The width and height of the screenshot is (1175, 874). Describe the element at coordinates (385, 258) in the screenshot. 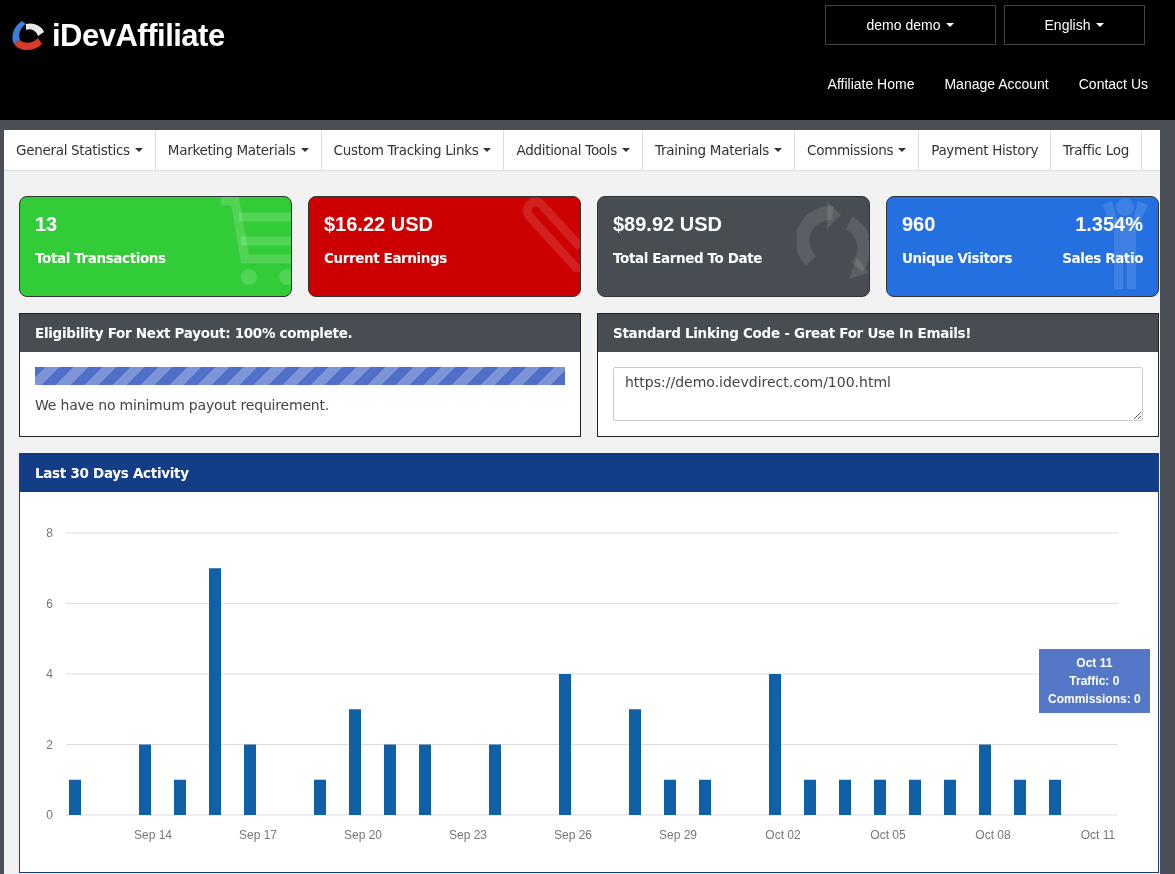

I see `stat-label: Current Earnings` at that location.